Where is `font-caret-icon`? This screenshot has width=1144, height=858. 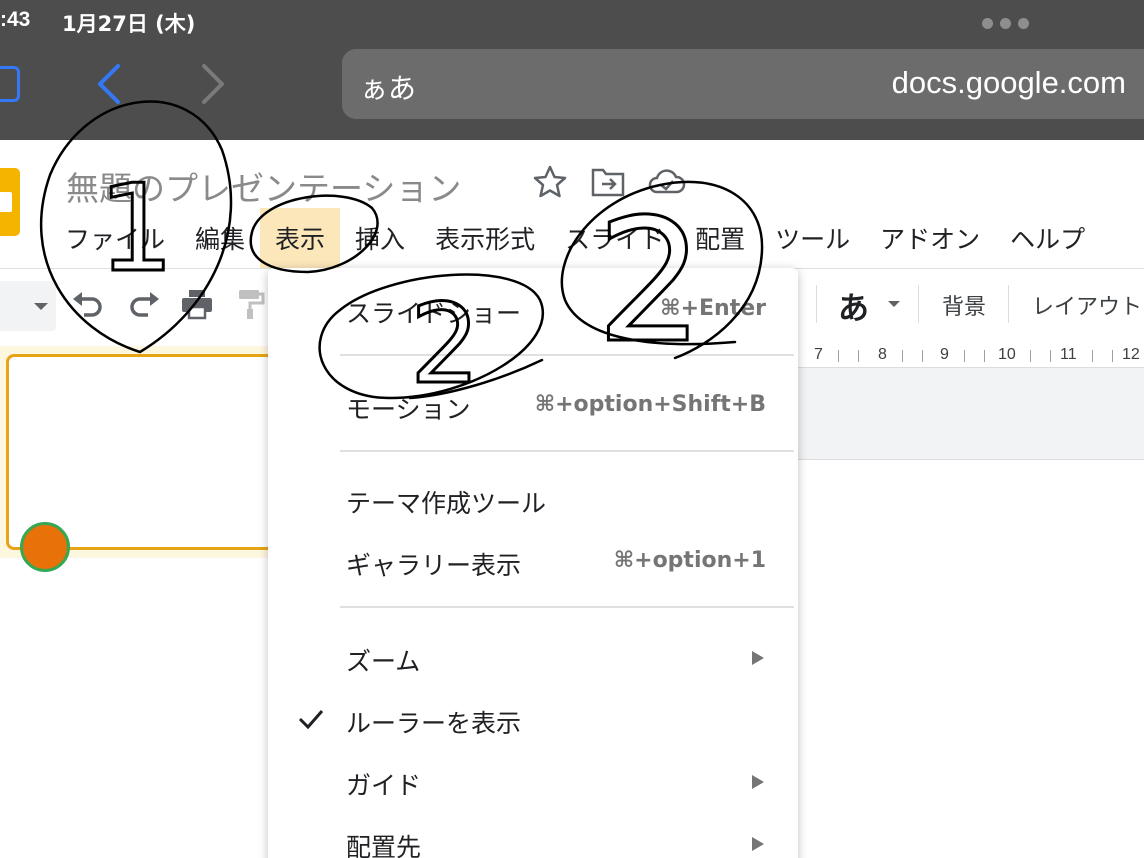 font-caret-icon is located at coordinates (894, 304).